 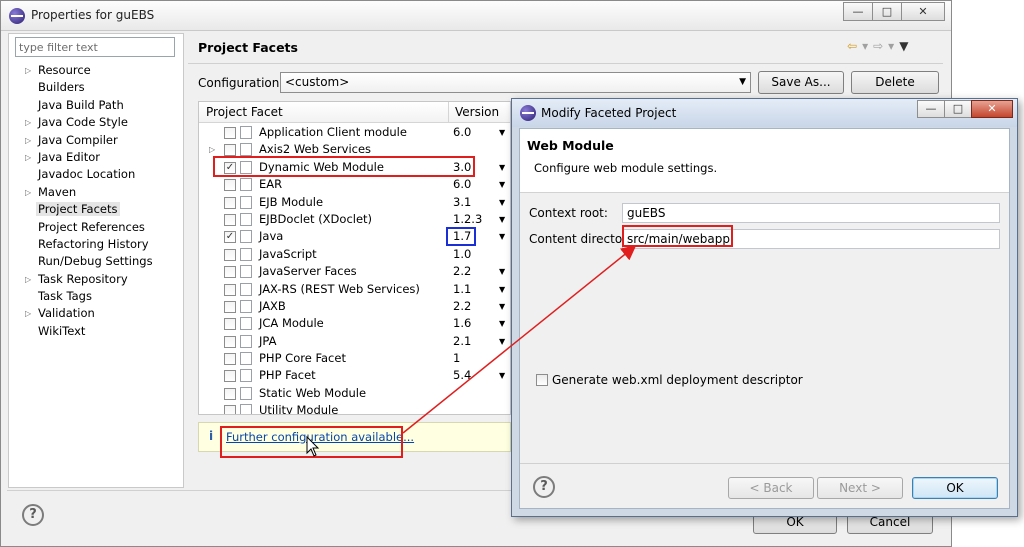 I want to click on generate-descriptor-checkbox, so click(x=542, y=380).